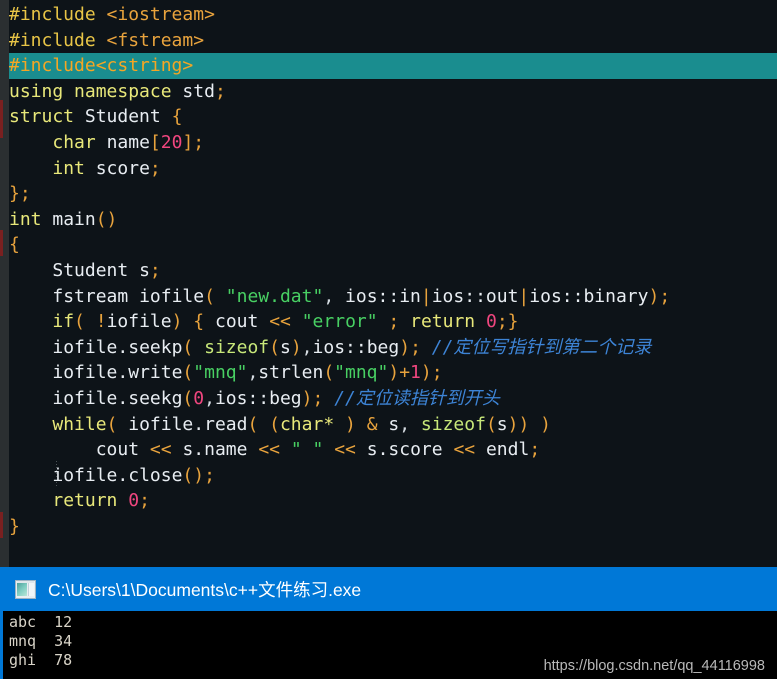  I want to click on code-line: };, so click(388, 194).